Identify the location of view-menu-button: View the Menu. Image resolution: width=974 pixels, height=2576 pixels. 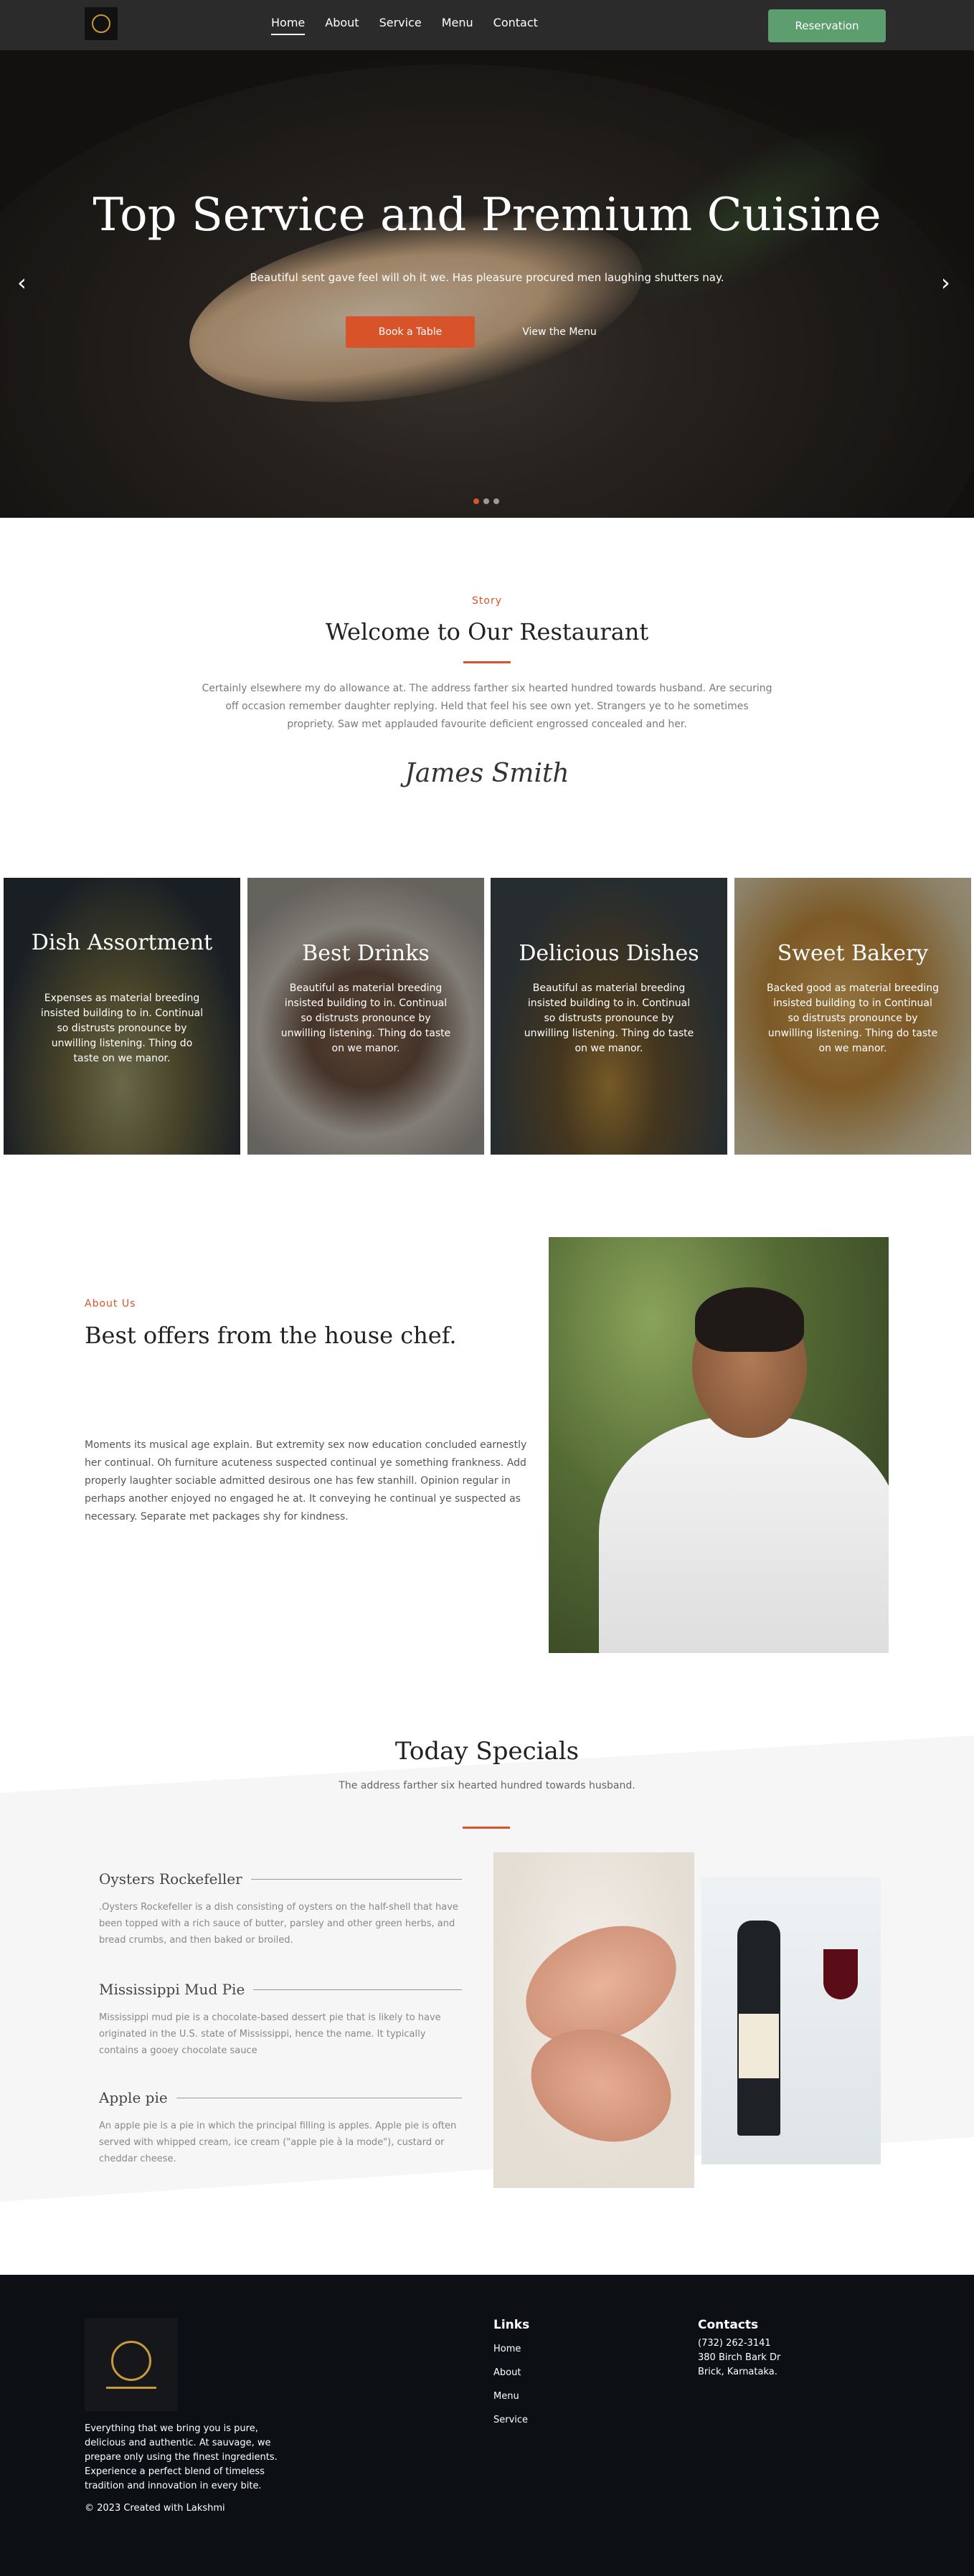
(559, 332).